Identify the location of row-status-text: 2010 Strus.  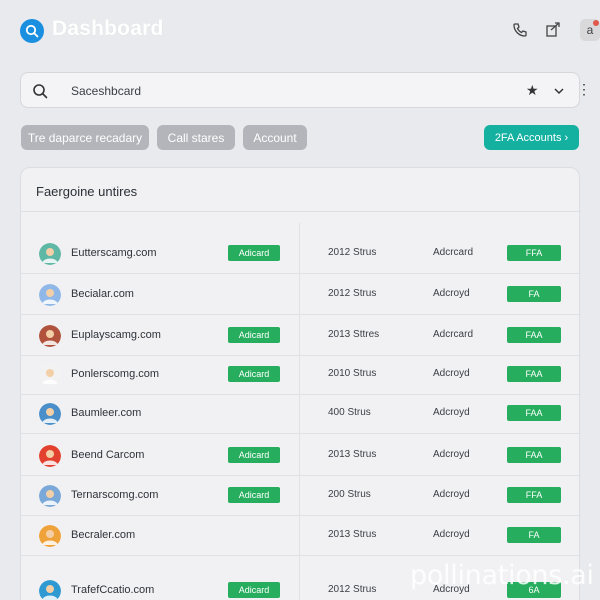
(352, 373).